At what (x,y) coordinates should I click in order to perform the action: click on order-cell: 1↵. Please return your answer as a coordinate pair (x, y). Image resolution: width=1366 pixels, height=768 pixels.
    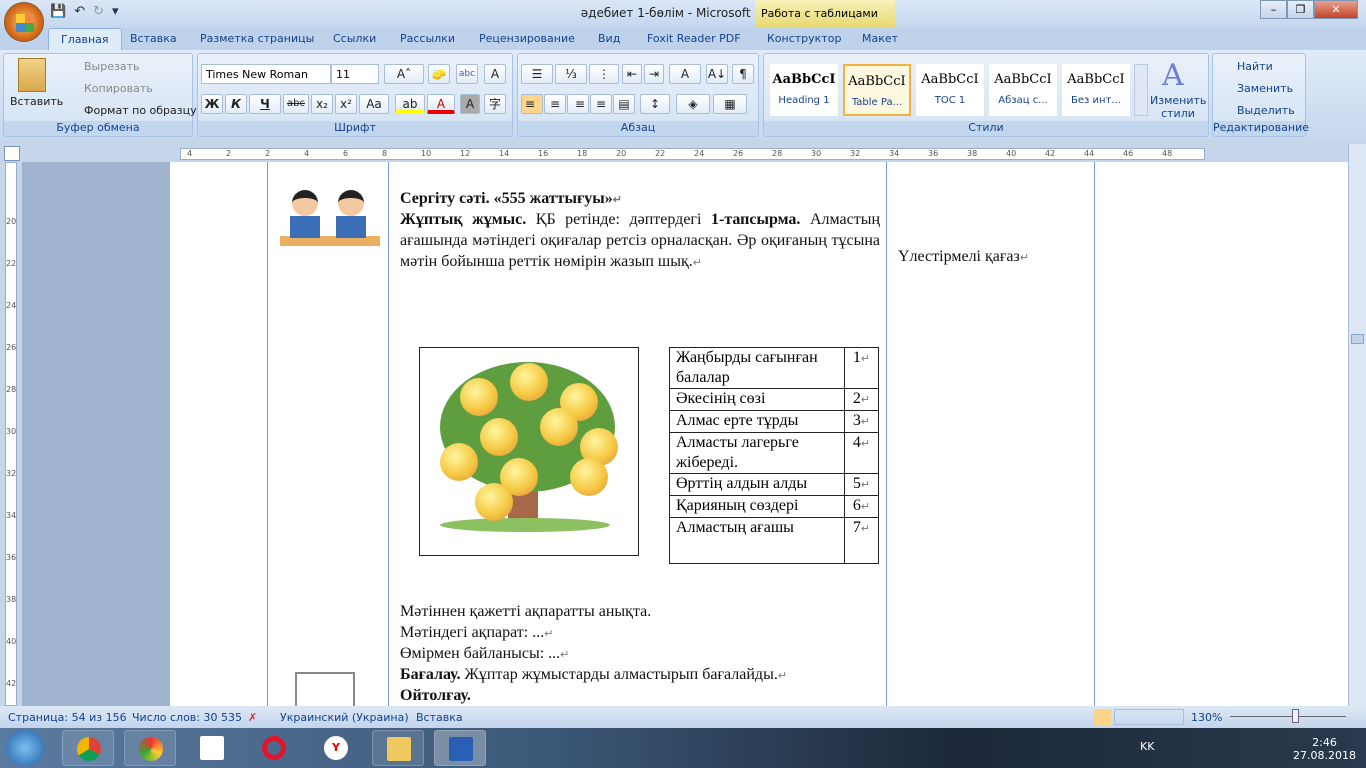
    Looking at the image, I should click on (861, 368).